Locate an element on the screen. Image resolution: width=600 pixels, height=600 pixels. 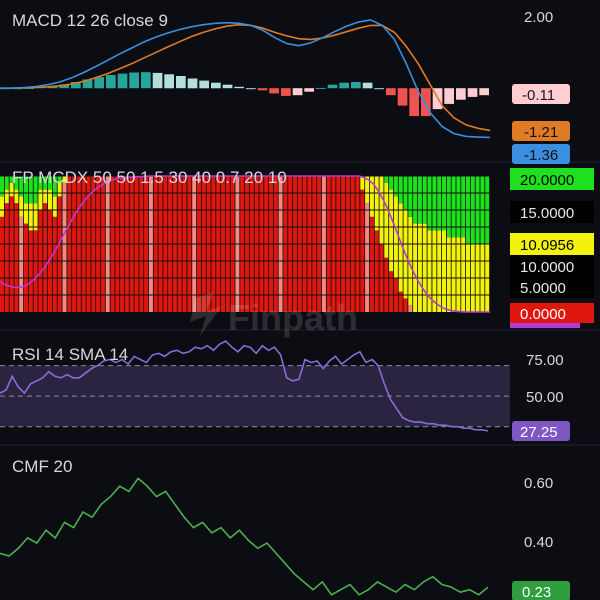
cmf-value-badge-text: 0.23 is located at coordinates (536, 592).